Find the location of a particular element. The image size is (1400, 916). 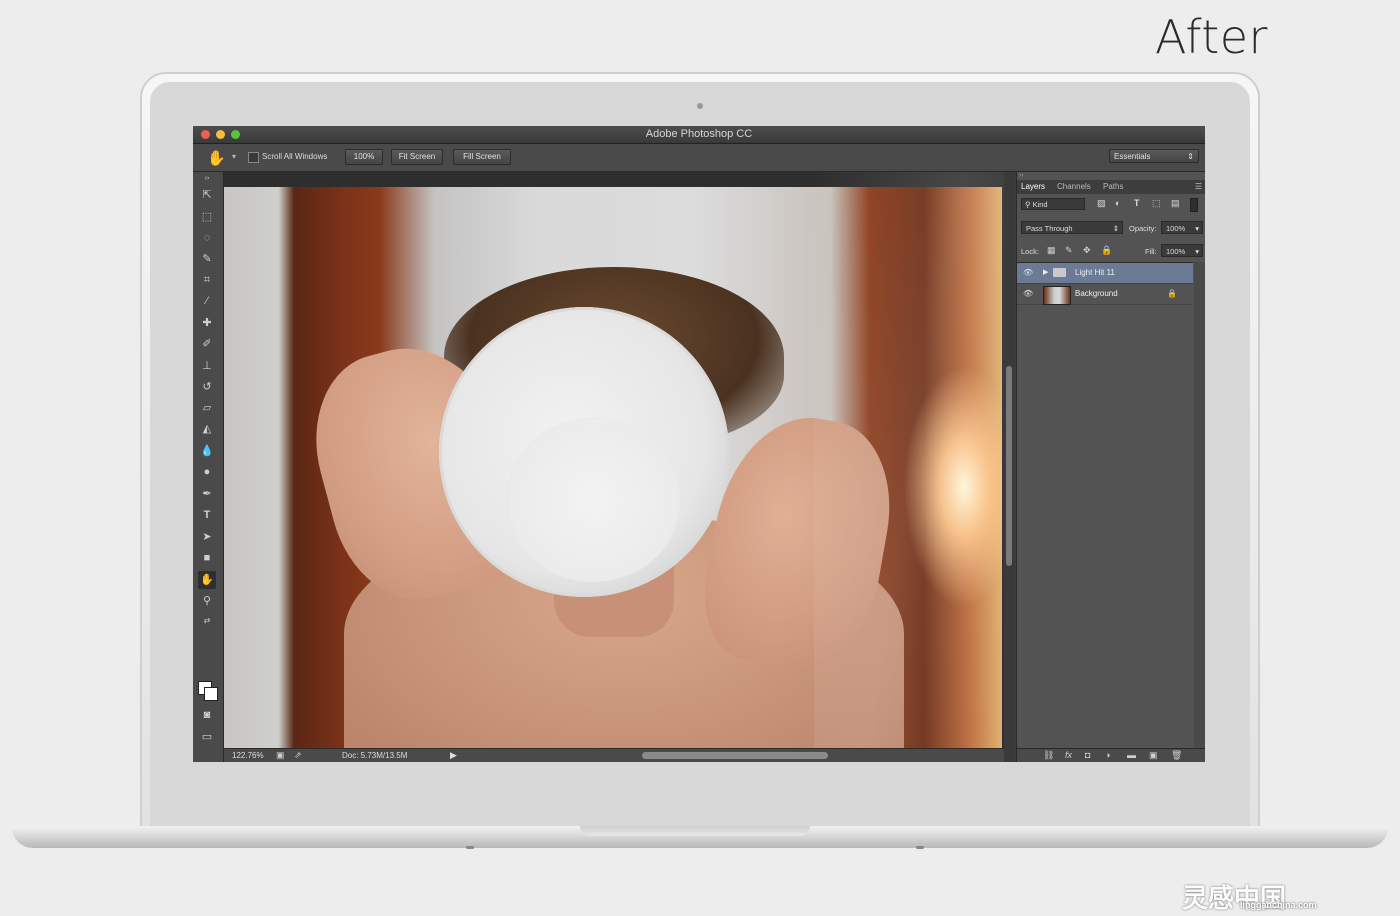

lock-pixels-icon: ✎ is located at coordinates (1069, 250).